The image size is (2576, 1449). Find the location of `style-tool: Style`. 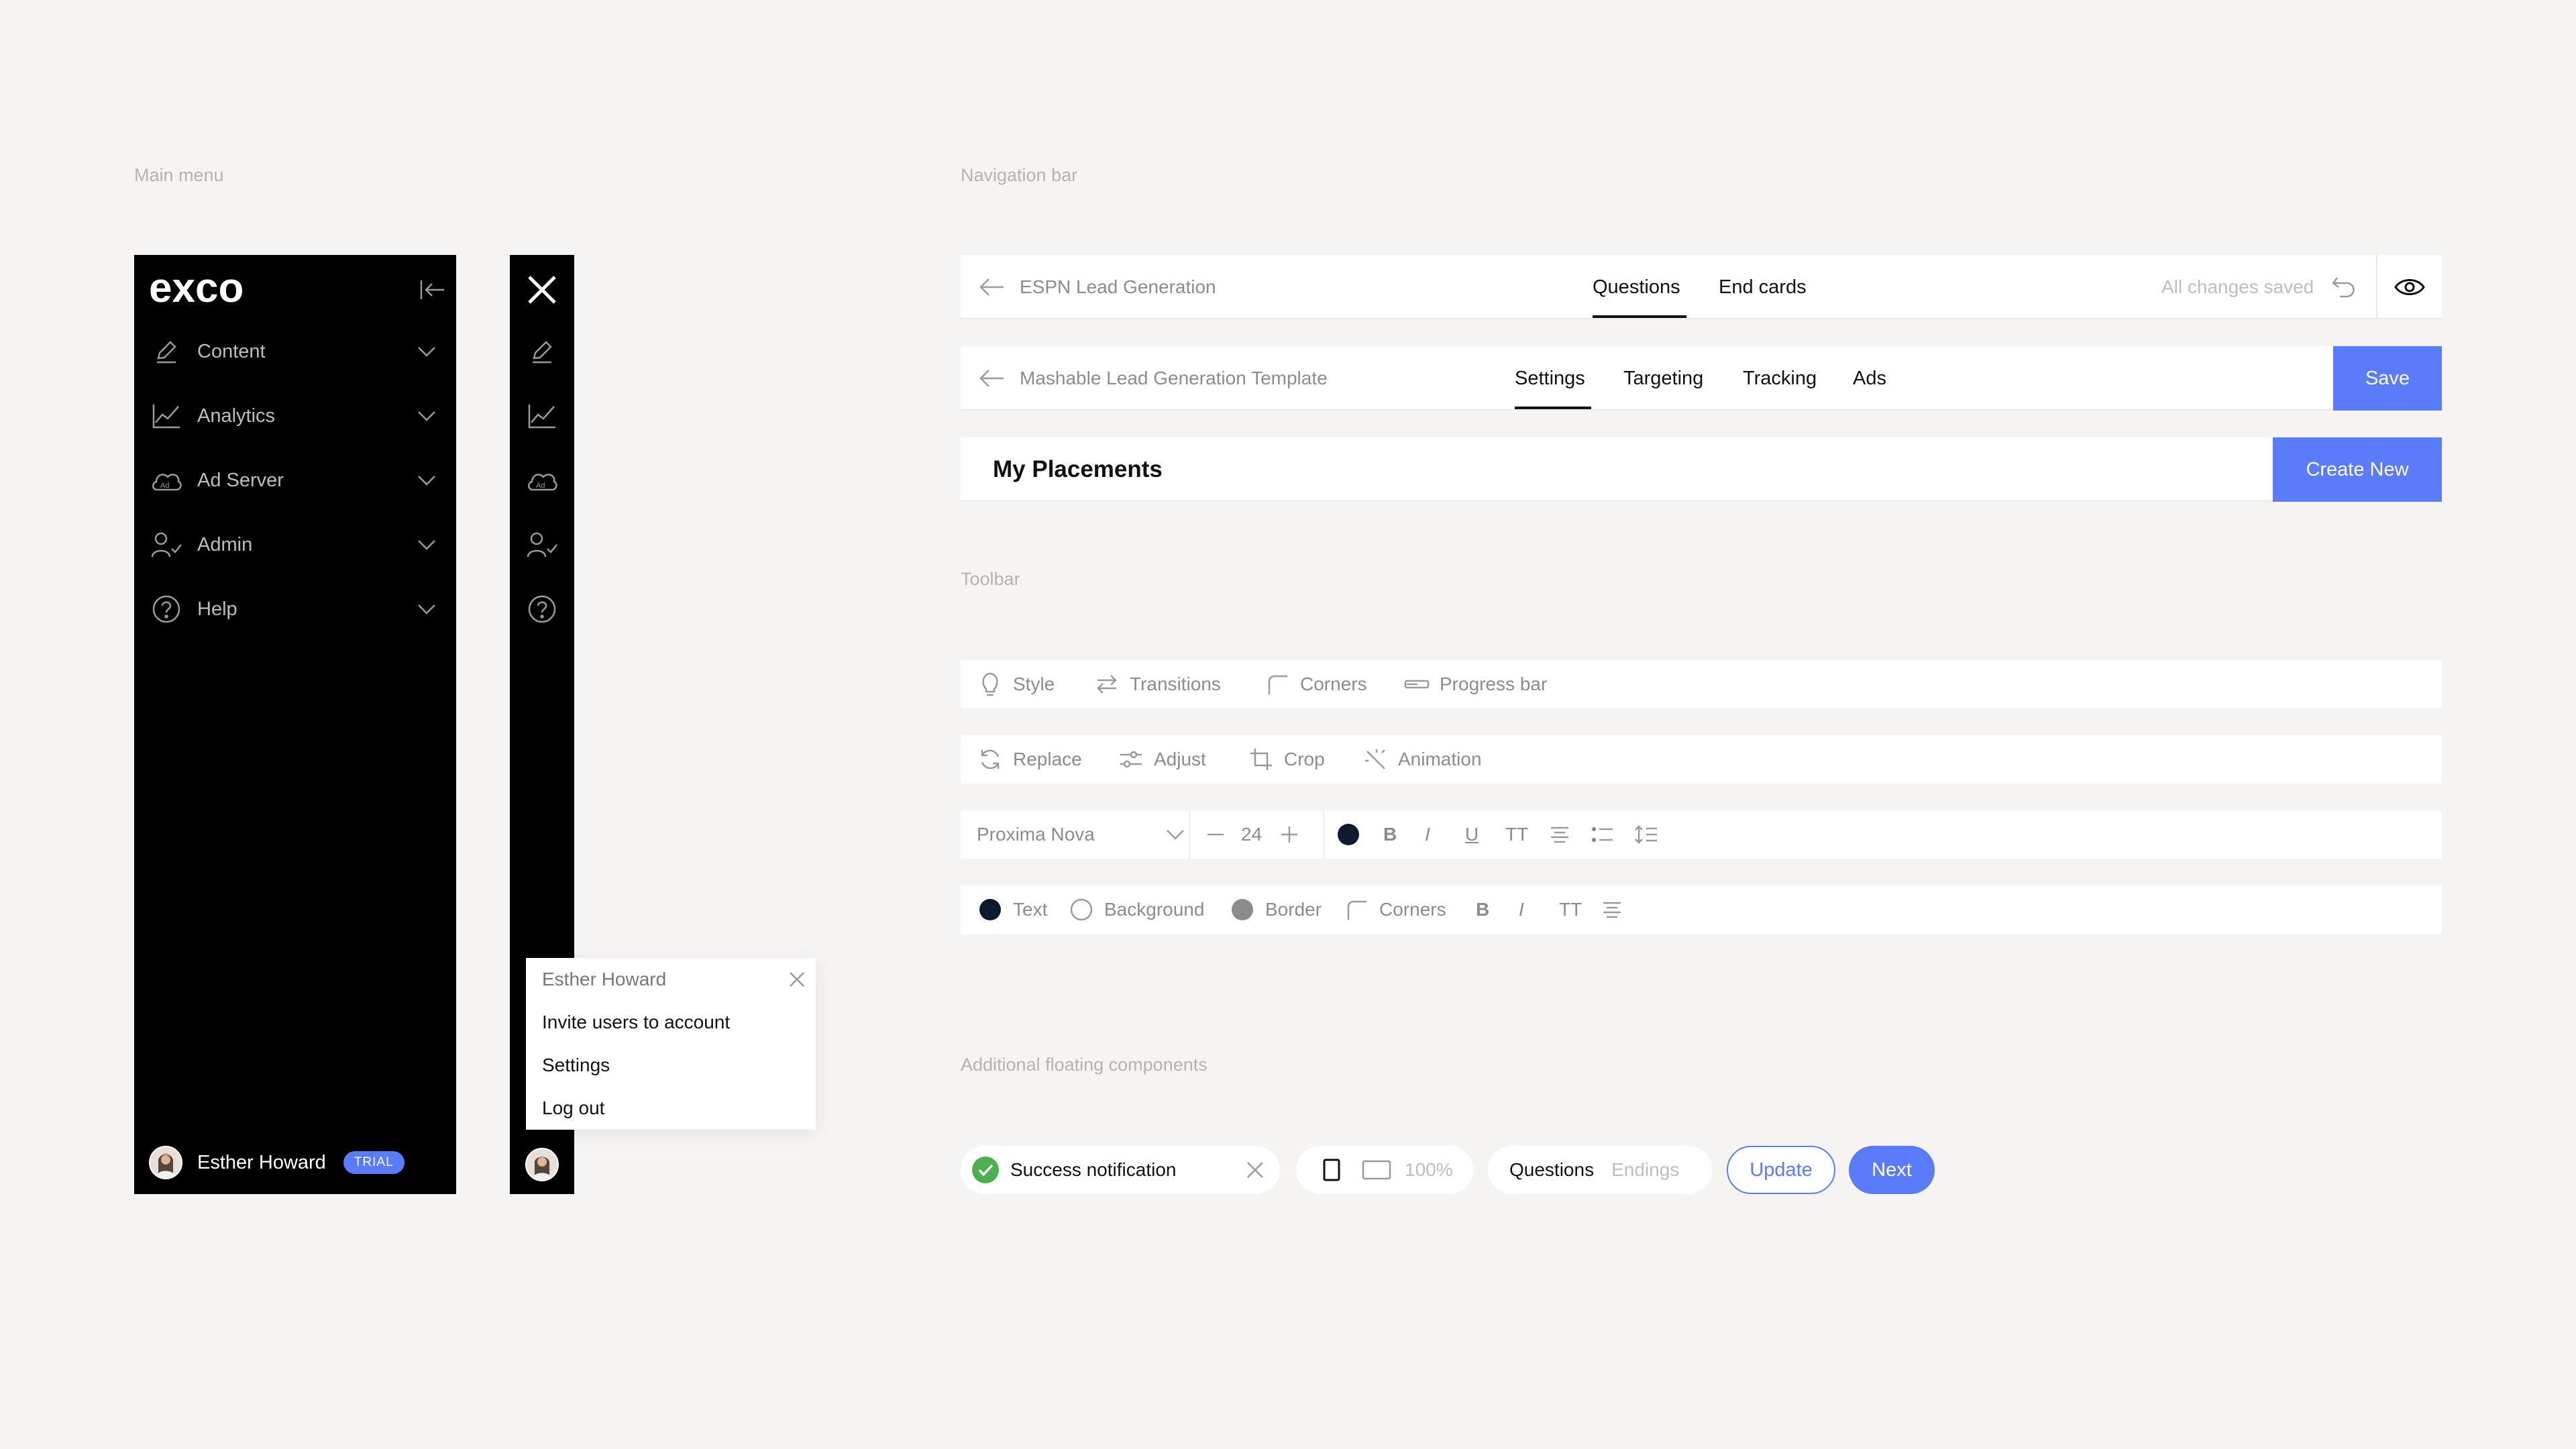

style-tool: Style is located at coordinates (1016, 684).